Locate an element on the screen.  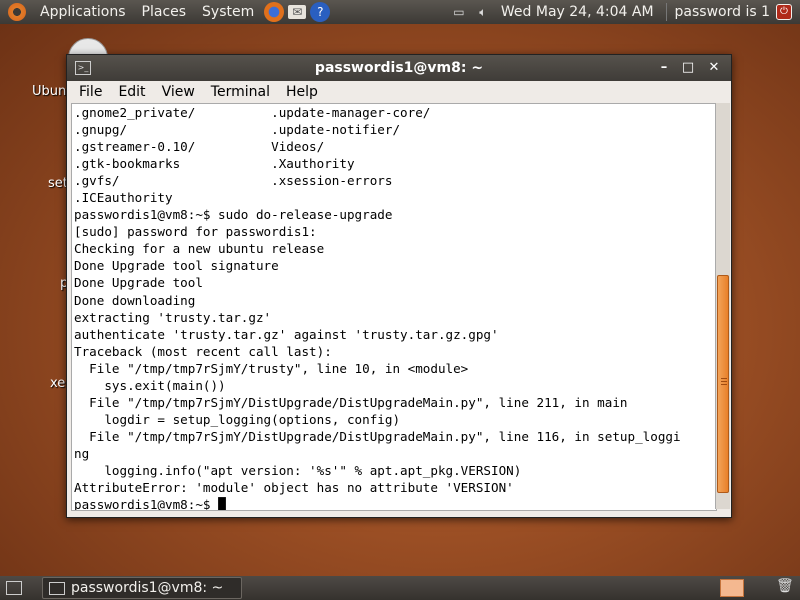
clock: Wed May 24, 4:04 AM is located at coordinates (577, 12).